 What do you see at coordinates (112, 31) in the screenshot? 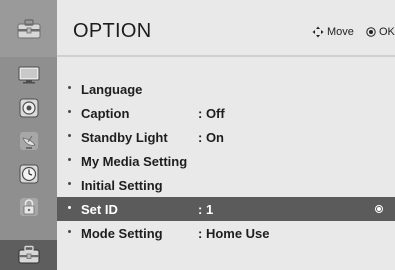
I see `page-title: OPTION` at bounding box center [112, 31].